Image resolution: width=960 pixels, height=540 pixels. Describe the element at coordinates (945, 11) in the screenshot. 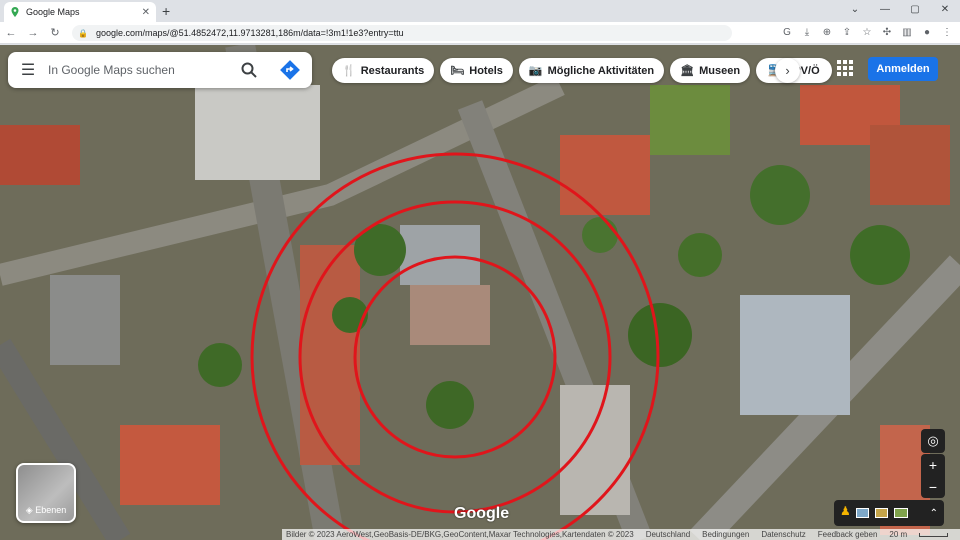

I see `close-window-icon: ✕` at that location.